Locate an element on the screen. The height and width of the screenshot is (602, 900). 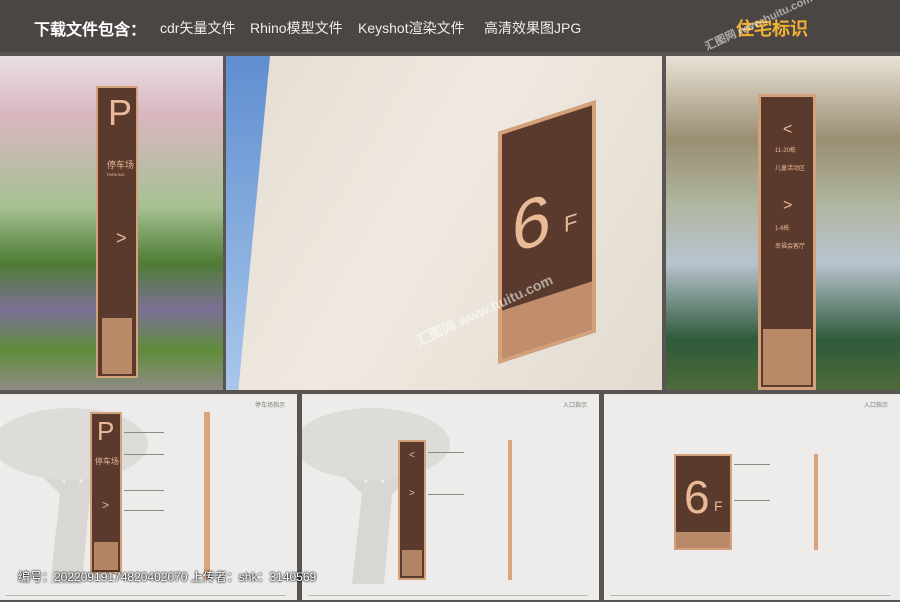
drawing-direction-sign: < > is located at coordinates (412, 510).